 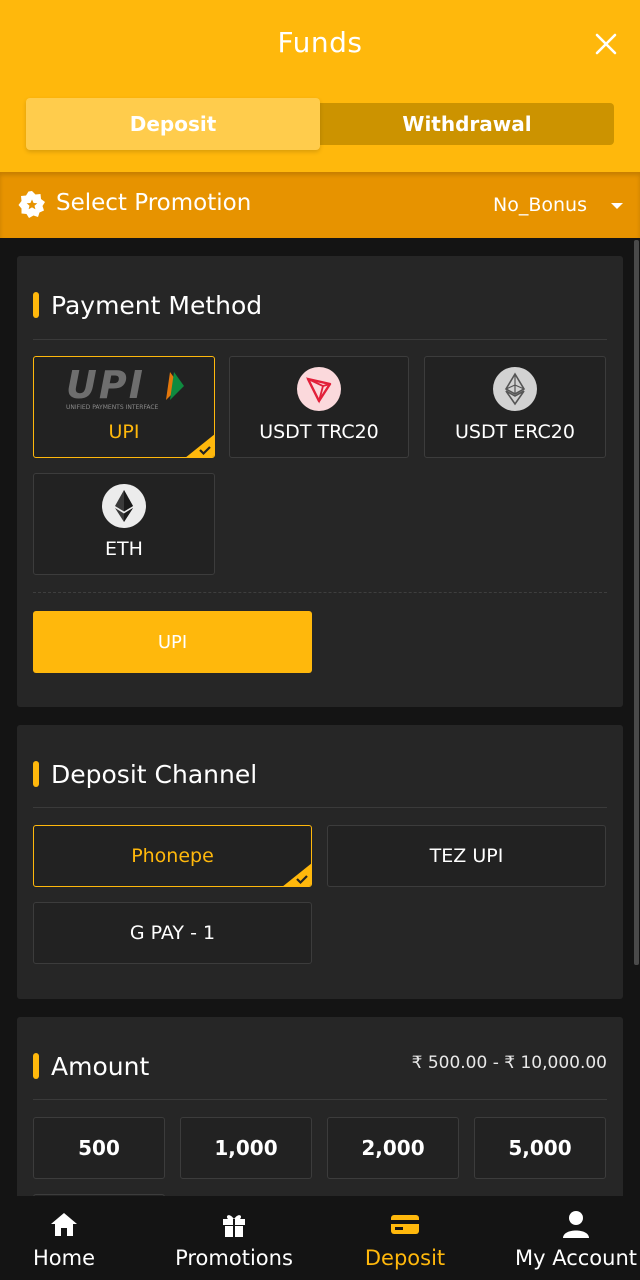 What do you see at coordinates (540, 205) in the screenshot?
I see `promotion-value: No_Bonus` at bounding box center [540, 205].